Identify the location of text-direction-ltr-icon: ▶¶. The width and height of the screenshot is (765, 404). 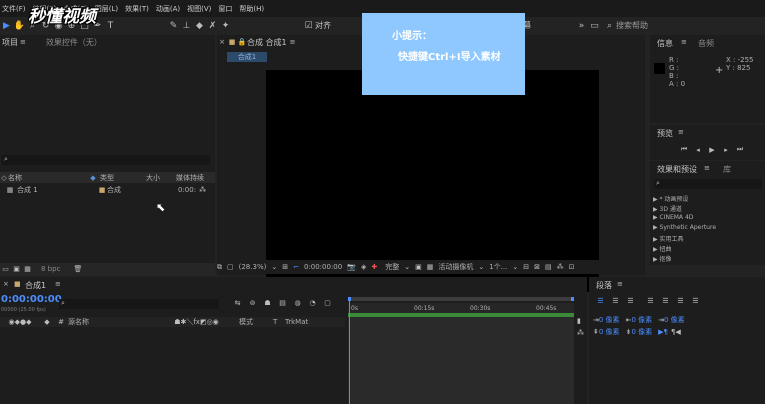
(663, 332).